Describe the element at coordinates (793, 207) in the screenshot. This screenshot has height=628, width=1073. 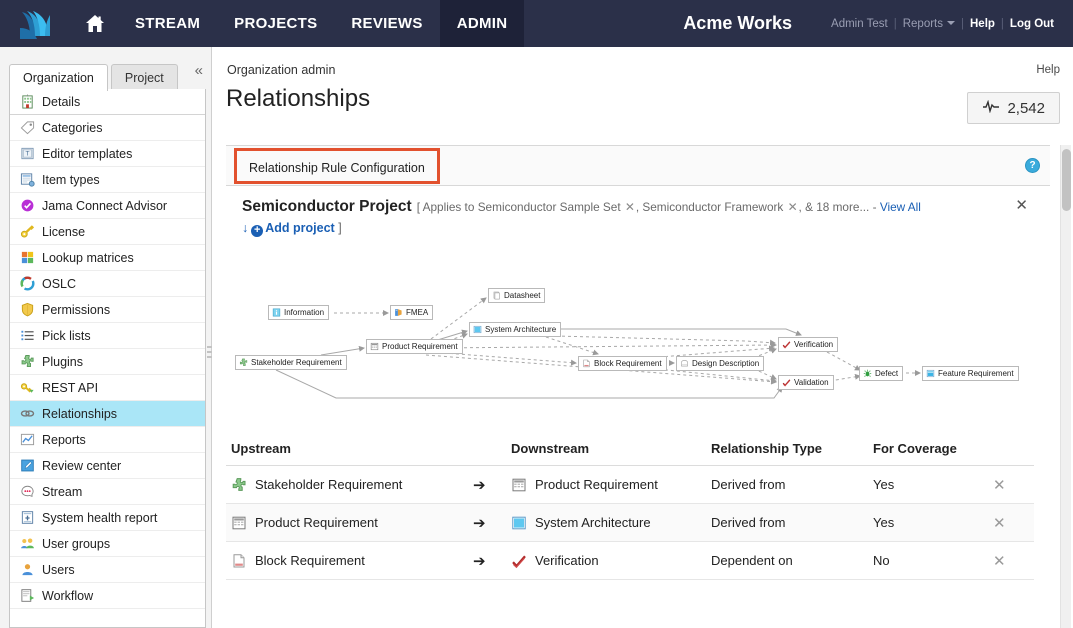
I see `remove-applies-item-1-icon: ✕` at that location.